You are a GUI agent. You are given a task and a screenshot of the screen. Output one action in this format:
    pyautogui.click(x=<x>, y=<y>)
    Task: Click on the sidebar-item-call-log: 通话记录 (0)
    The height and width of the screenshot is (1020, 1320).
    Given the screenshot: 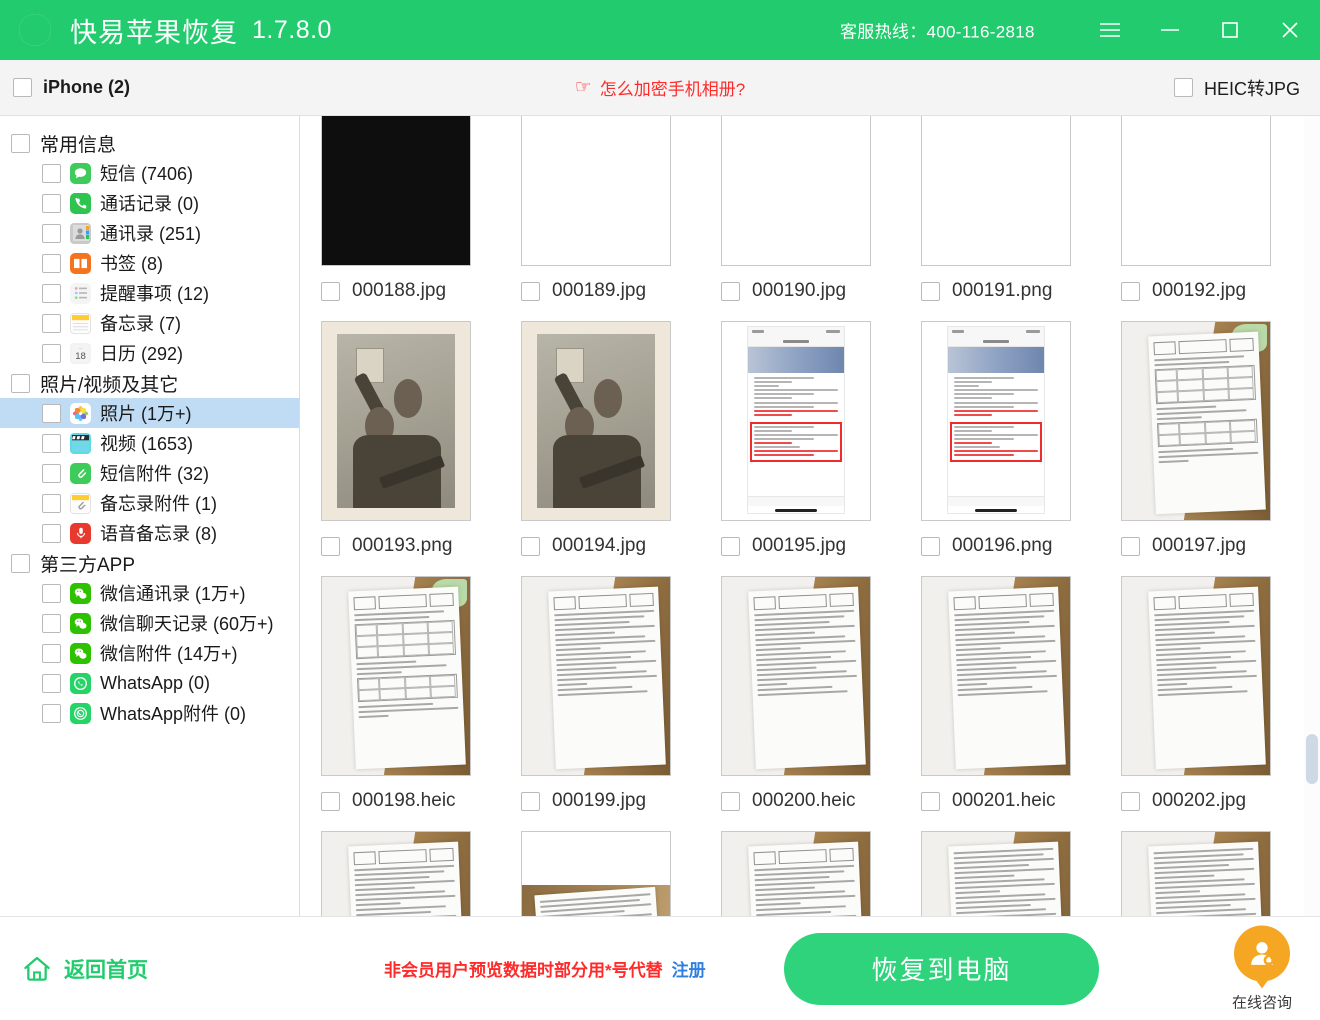 What is the action you would take?
    pyautogui.click(x=149, y=203)
    